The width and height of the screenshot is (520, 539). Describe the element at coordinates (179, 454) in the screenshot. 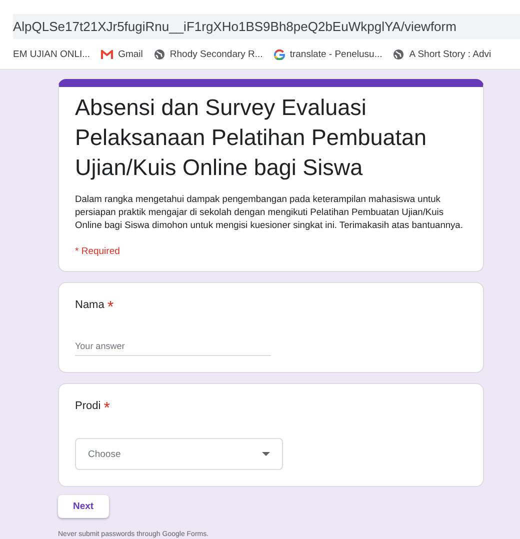

I see `choose-dropdown: Choose` at that location.